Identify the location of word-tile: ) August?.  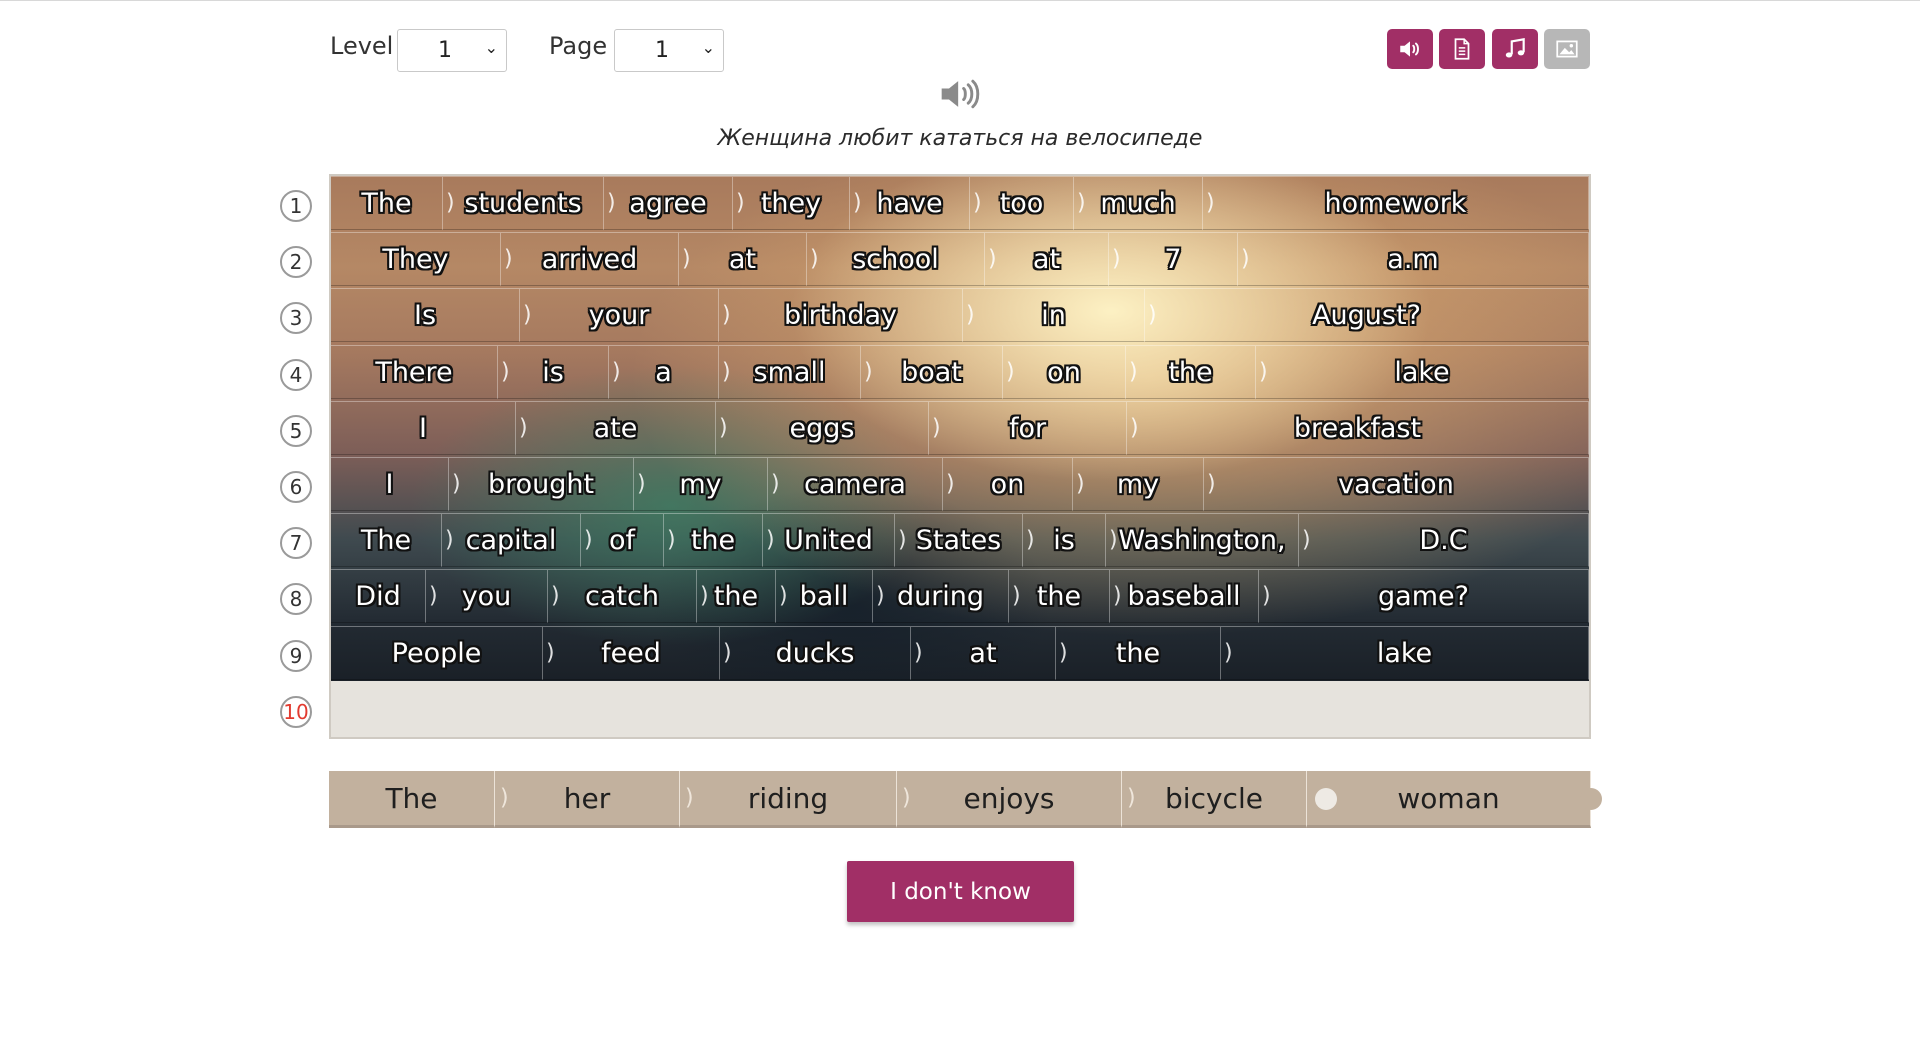
(1367, 315).